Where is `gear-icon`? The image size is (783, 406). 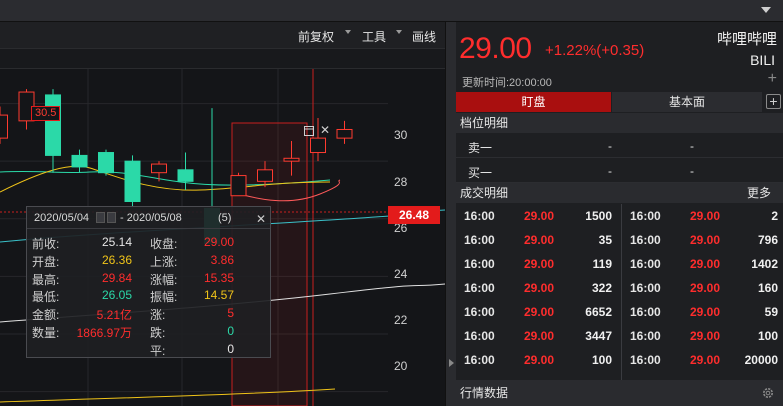 gear-icon is located at coordinates (768, 393).